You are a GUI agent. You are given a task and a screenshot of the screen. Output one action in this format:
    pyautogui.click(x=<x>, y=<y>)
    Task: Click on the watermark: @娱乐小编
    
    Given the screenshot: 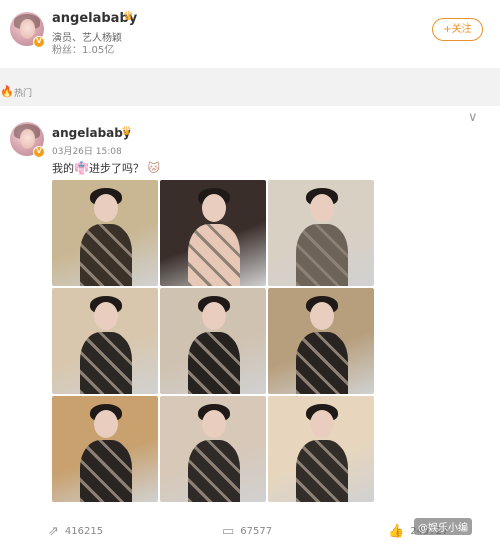 What is the action you would take?
    pyautogui.click(x=443, y=526)
    